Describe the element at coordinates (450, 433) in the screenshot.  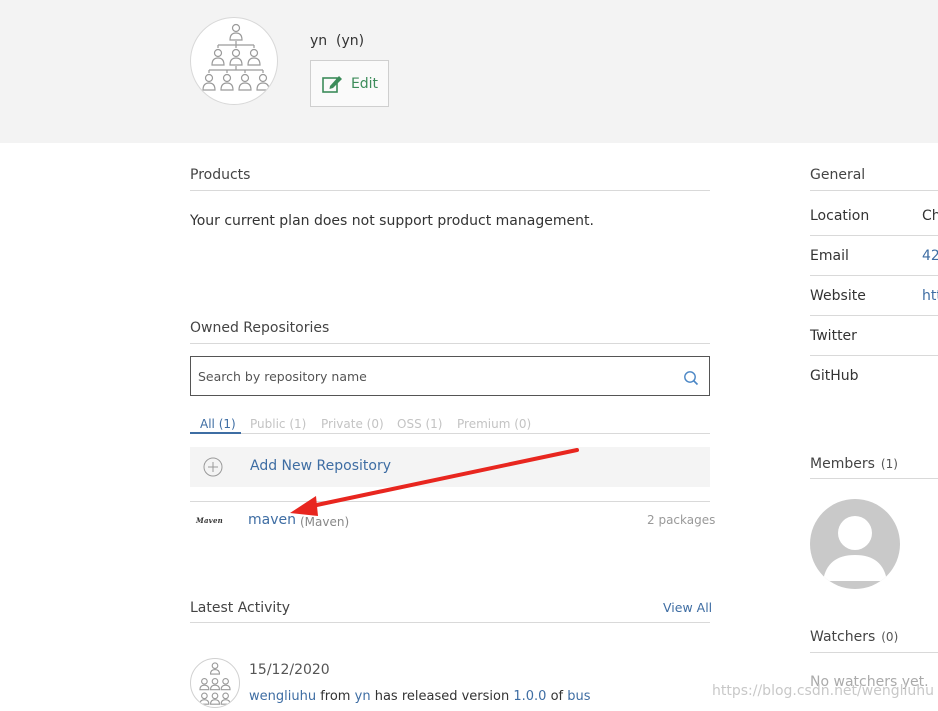
I see `tabs-divider` at that location.